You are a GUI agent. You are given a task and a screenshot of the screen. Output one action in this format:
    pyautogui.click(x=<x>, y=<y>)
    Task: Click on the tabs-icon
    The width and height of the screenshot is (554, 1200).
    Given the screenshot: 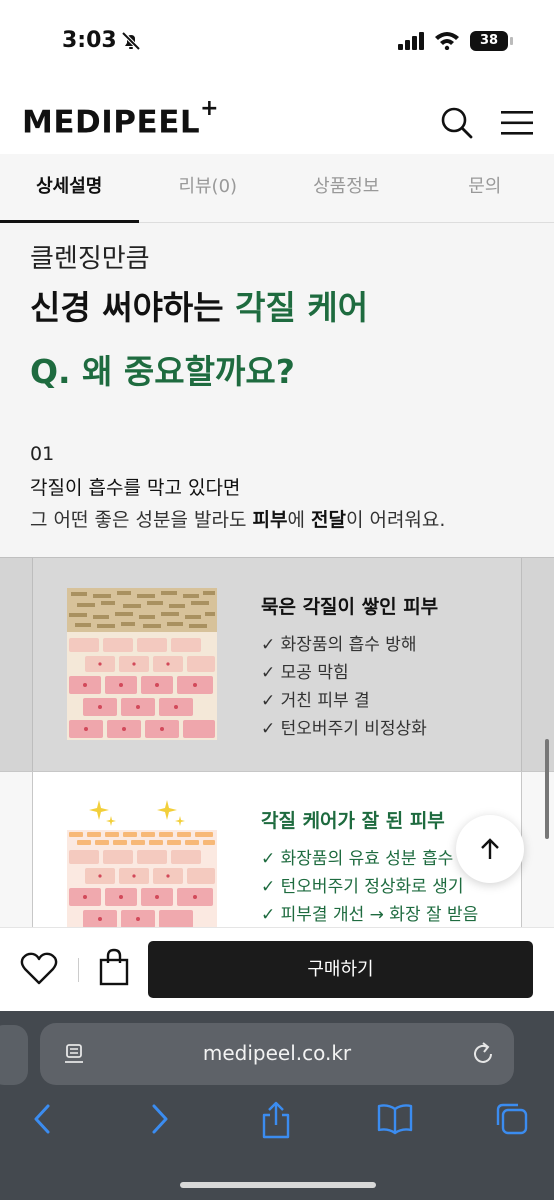 What is the action you would take?
    pyautogui.click(x=512, y=1121)
    